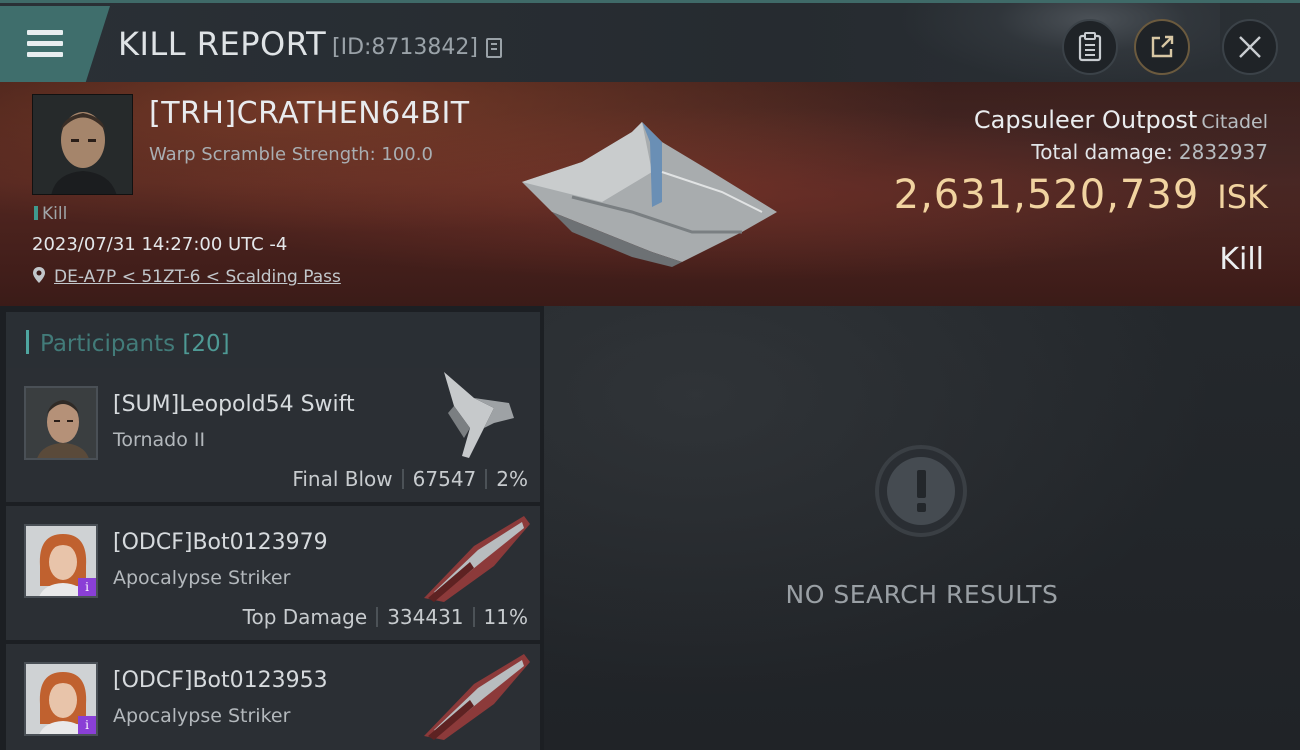 This screenshot has width=1300, height=750. Describe the element at coordinates (55, 214) in the screenshot. I see `result-tag-label: Kill` at that location.